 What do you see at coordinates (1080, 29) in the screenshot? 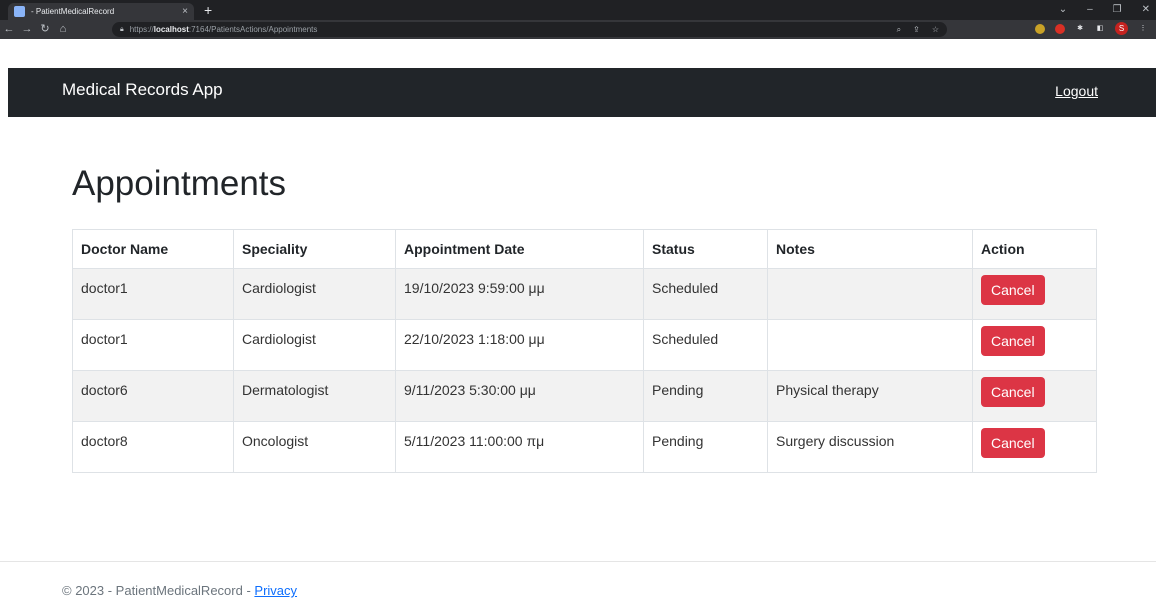
I see `puzzle-icon: ✱` at bounding box center [1080, 29].